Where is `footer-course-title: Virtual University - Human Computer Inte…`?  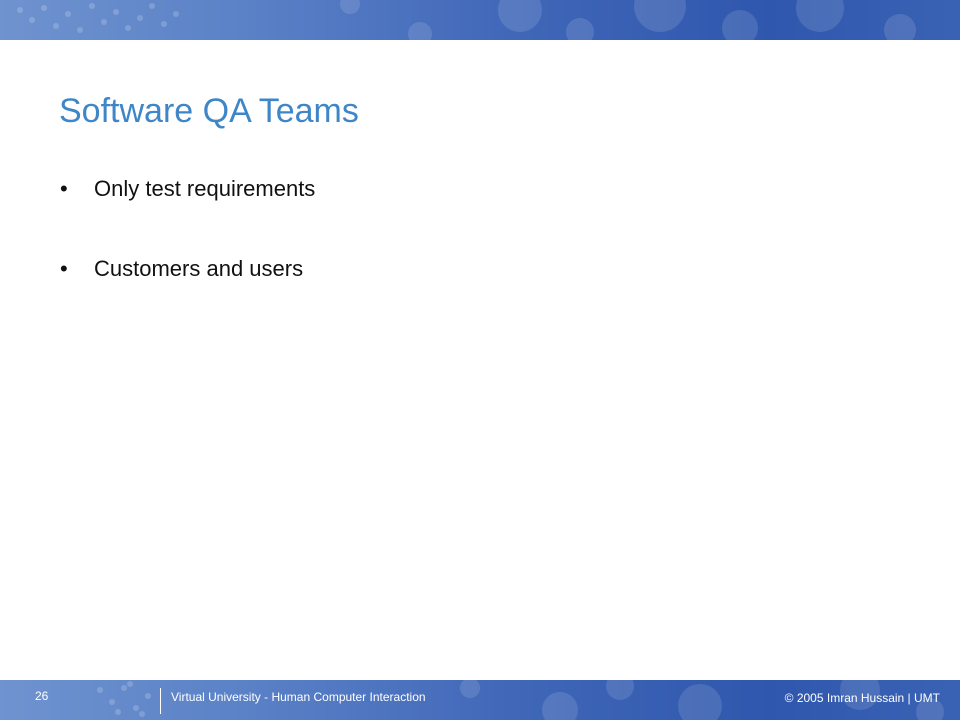 footer-course-title: Virtual University - Human Computer Inte… is located at coordinates (298, 697).